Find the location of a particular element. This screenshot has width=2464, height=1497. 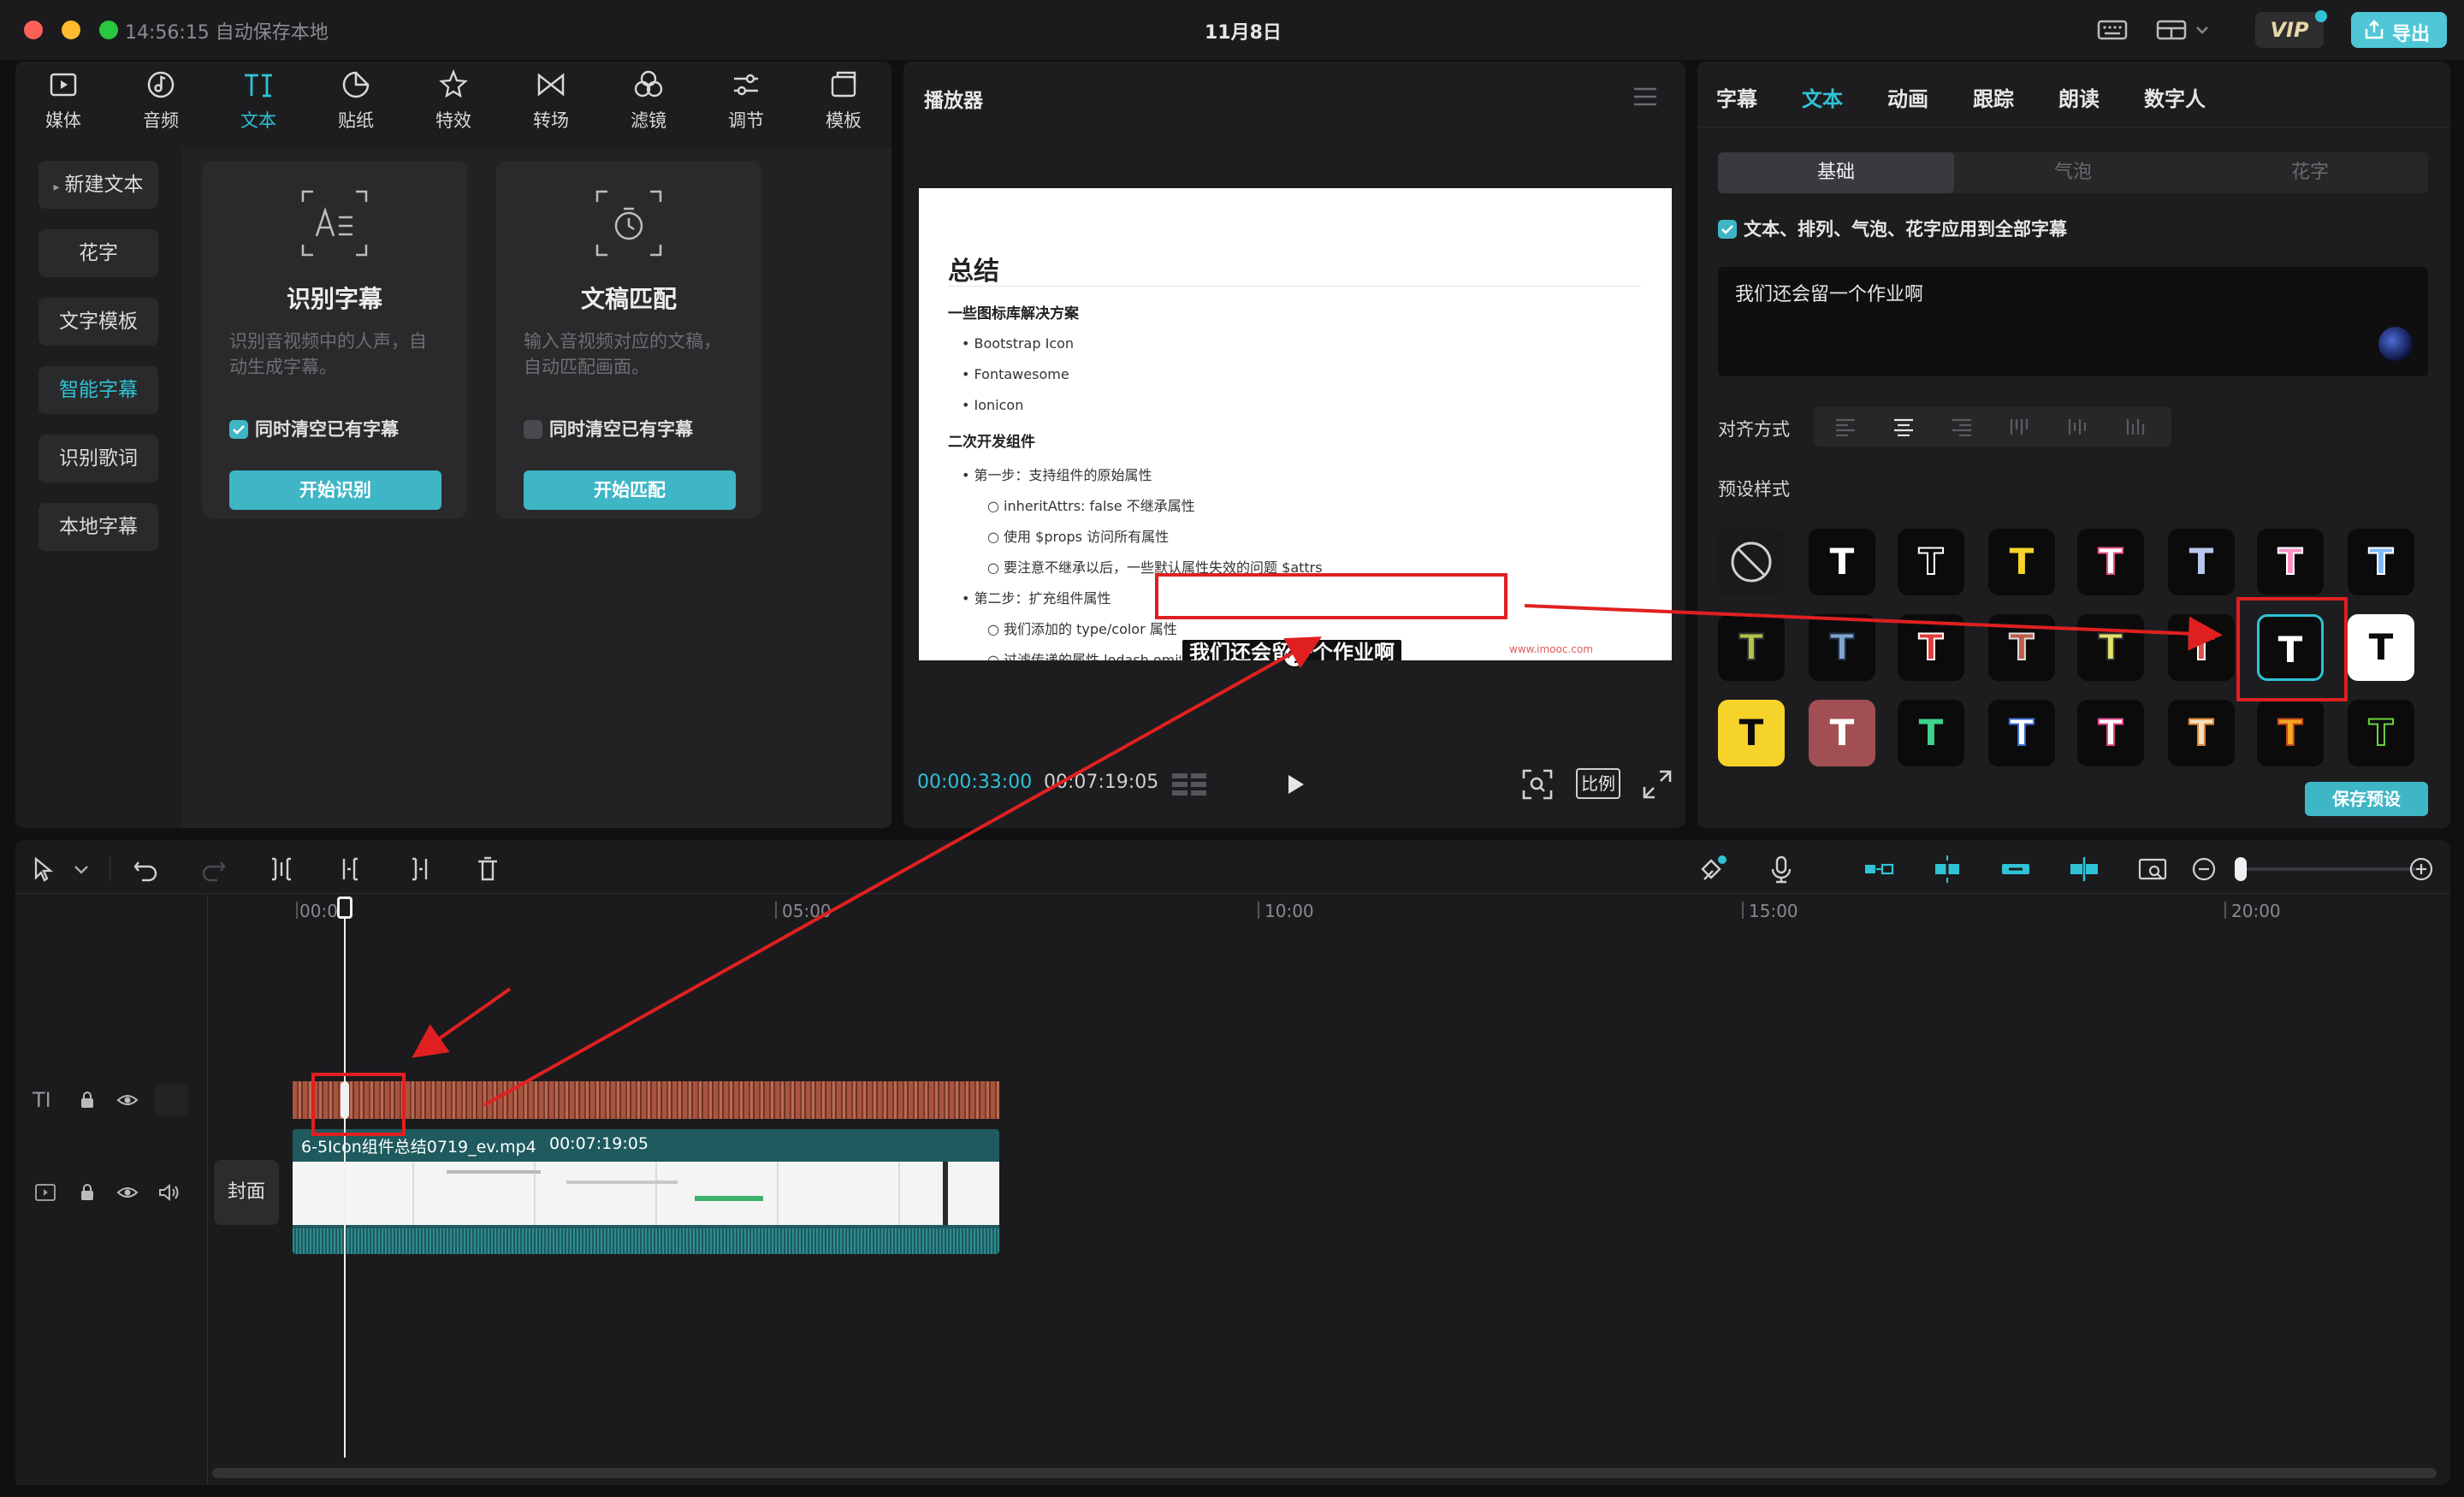

preset-olive: T is located at coordinates (1751, 647).